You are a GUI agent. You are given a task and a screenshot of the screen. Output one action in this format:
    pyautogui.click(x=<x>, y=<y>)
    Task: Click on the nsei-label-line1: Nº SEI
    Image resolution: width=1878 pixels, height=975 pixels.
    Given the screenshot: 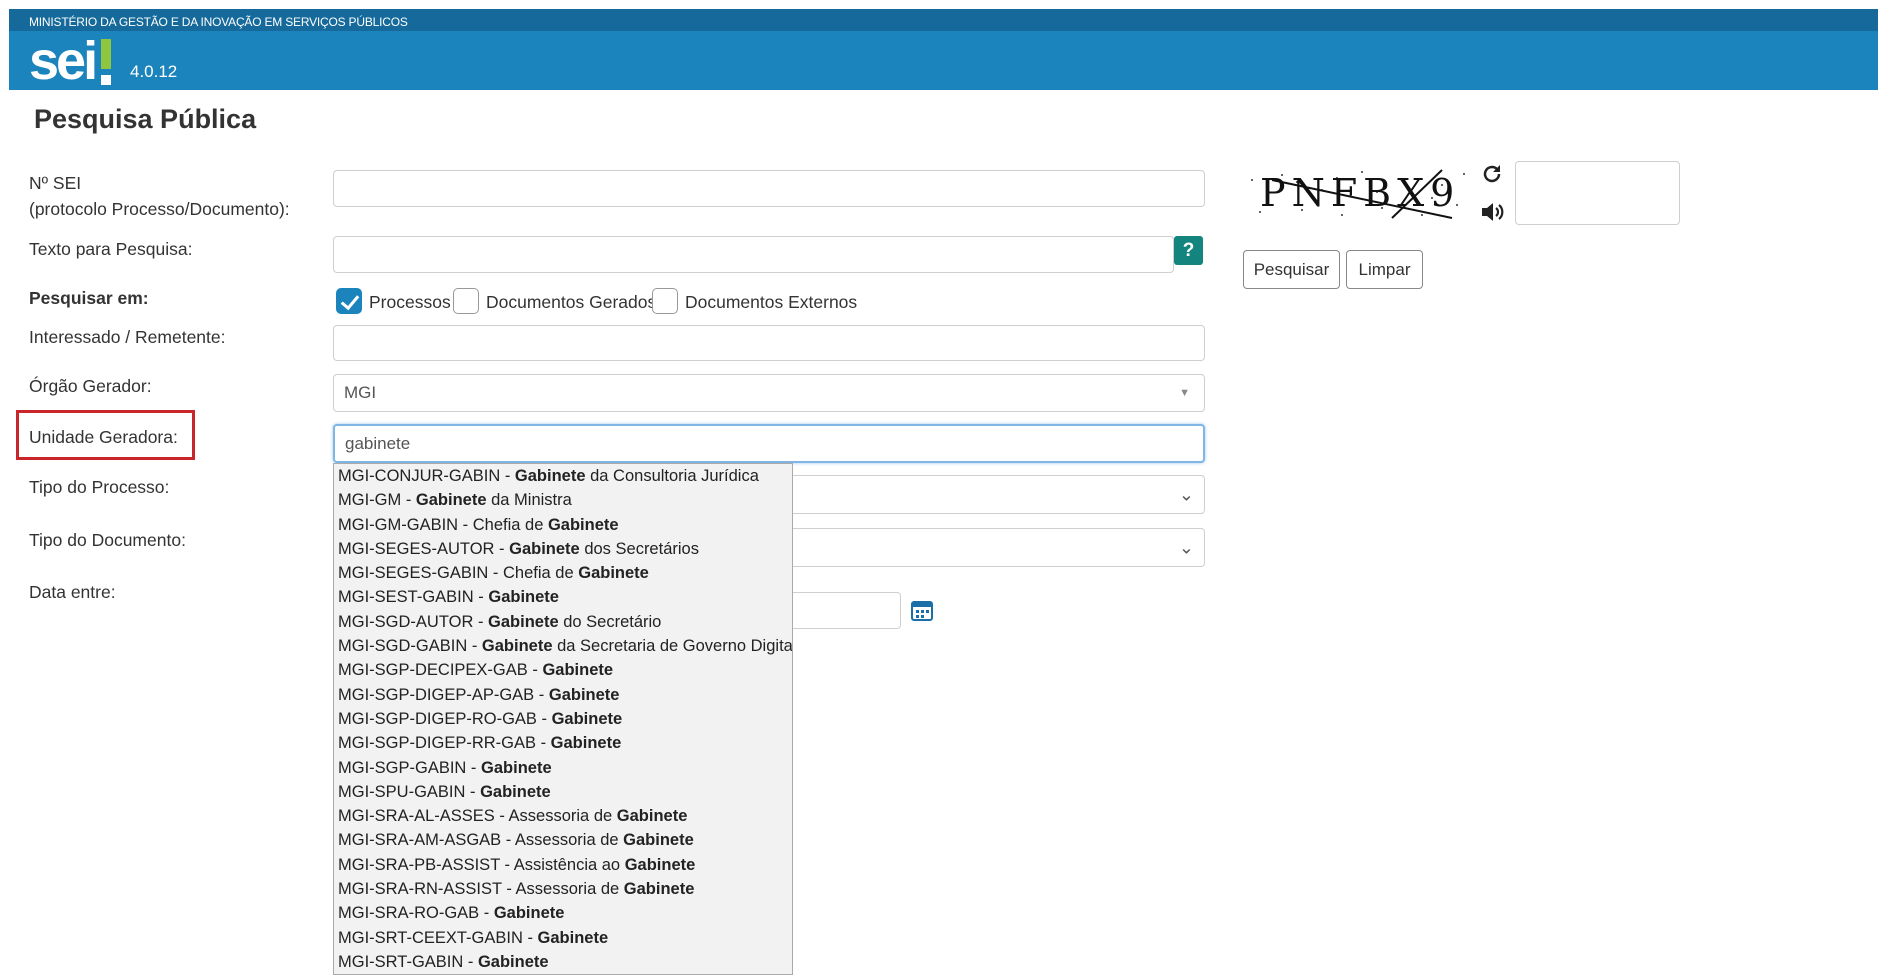 What is the action you would take?
    pyautogui.click(x=55, y=183)
    